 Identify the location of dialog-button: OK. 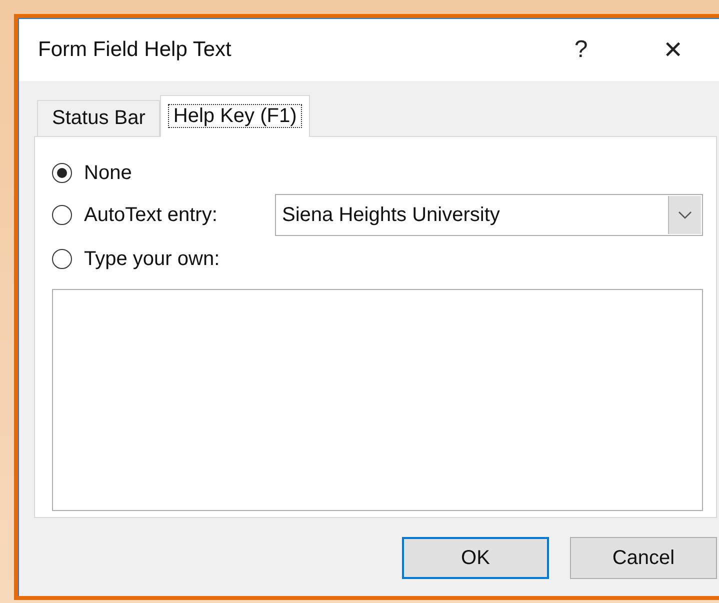
(475, 558).